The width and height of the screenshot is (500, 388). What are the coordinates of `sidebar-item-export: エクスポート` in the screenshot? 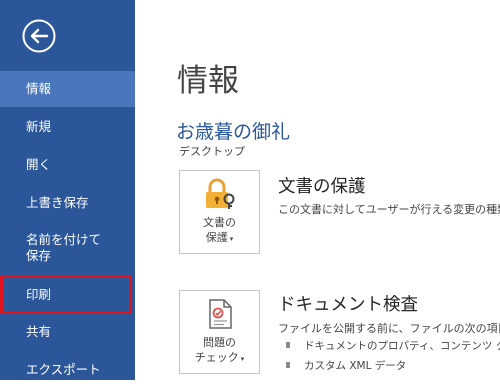 It's located at (67, 370).